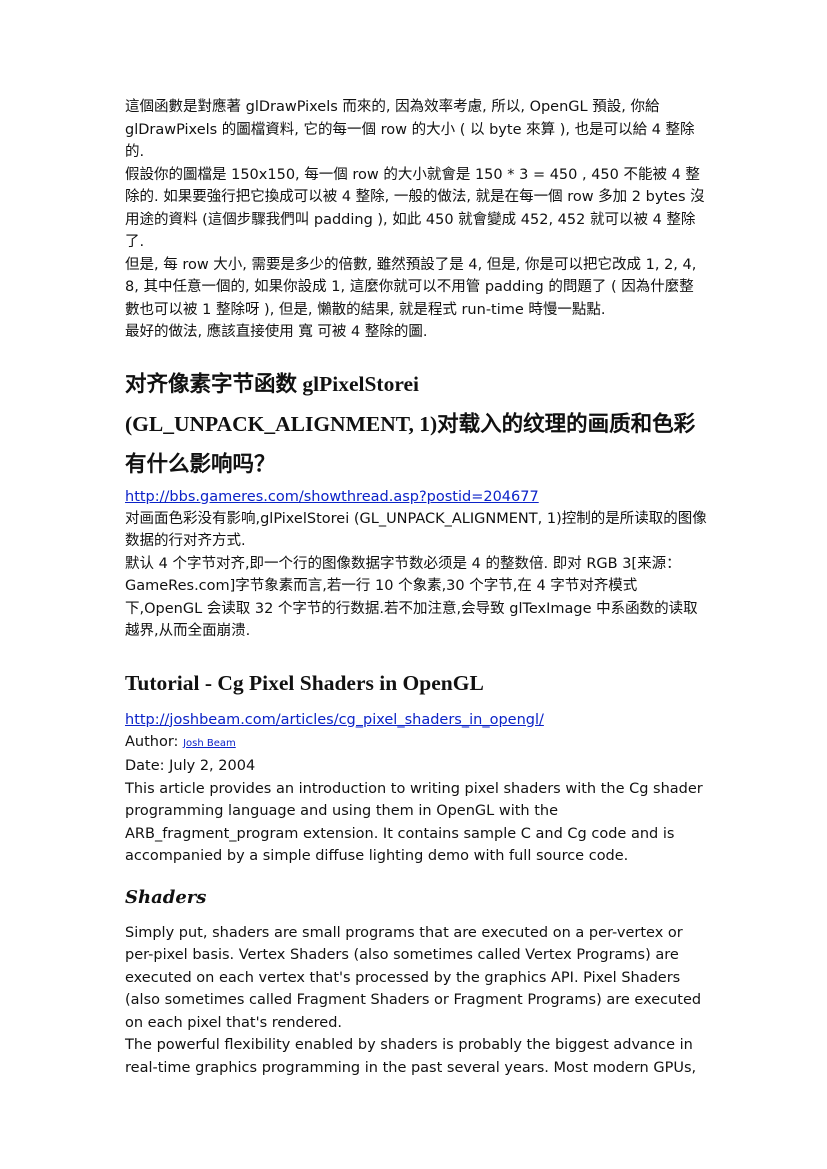 The image size is (827, 1169). Describe the element at coordinates (416, 743) in the screenshot. I see `author-line: Author: Josh Beam` at that location.